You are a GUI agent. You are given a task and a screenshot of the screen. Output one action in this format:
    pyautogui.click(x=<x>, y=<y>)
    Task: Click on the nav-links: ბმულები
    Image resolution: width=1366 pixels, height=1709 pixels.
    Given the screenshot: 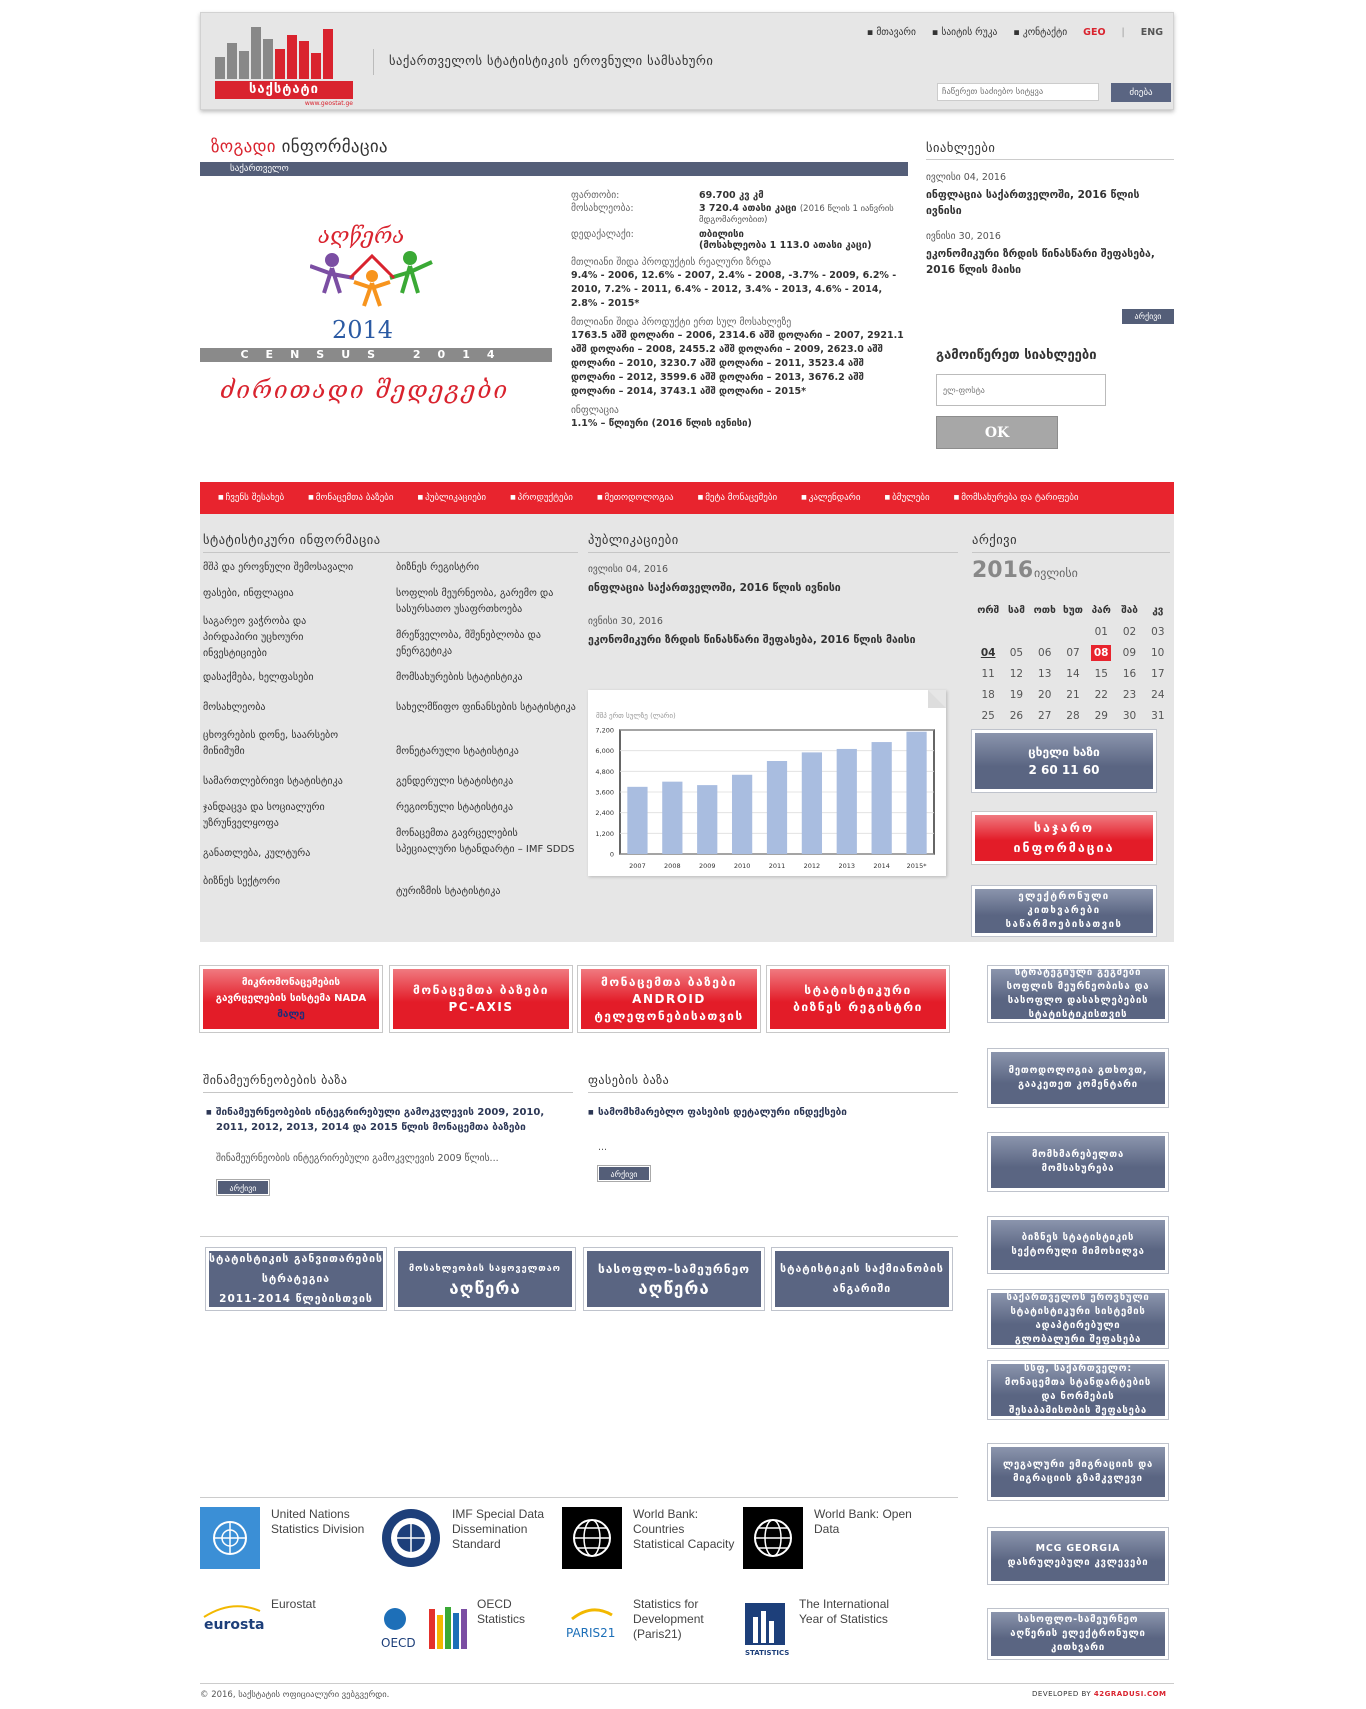 What is the action you would take?
    pyautogui.click(x=919, y=498)
    